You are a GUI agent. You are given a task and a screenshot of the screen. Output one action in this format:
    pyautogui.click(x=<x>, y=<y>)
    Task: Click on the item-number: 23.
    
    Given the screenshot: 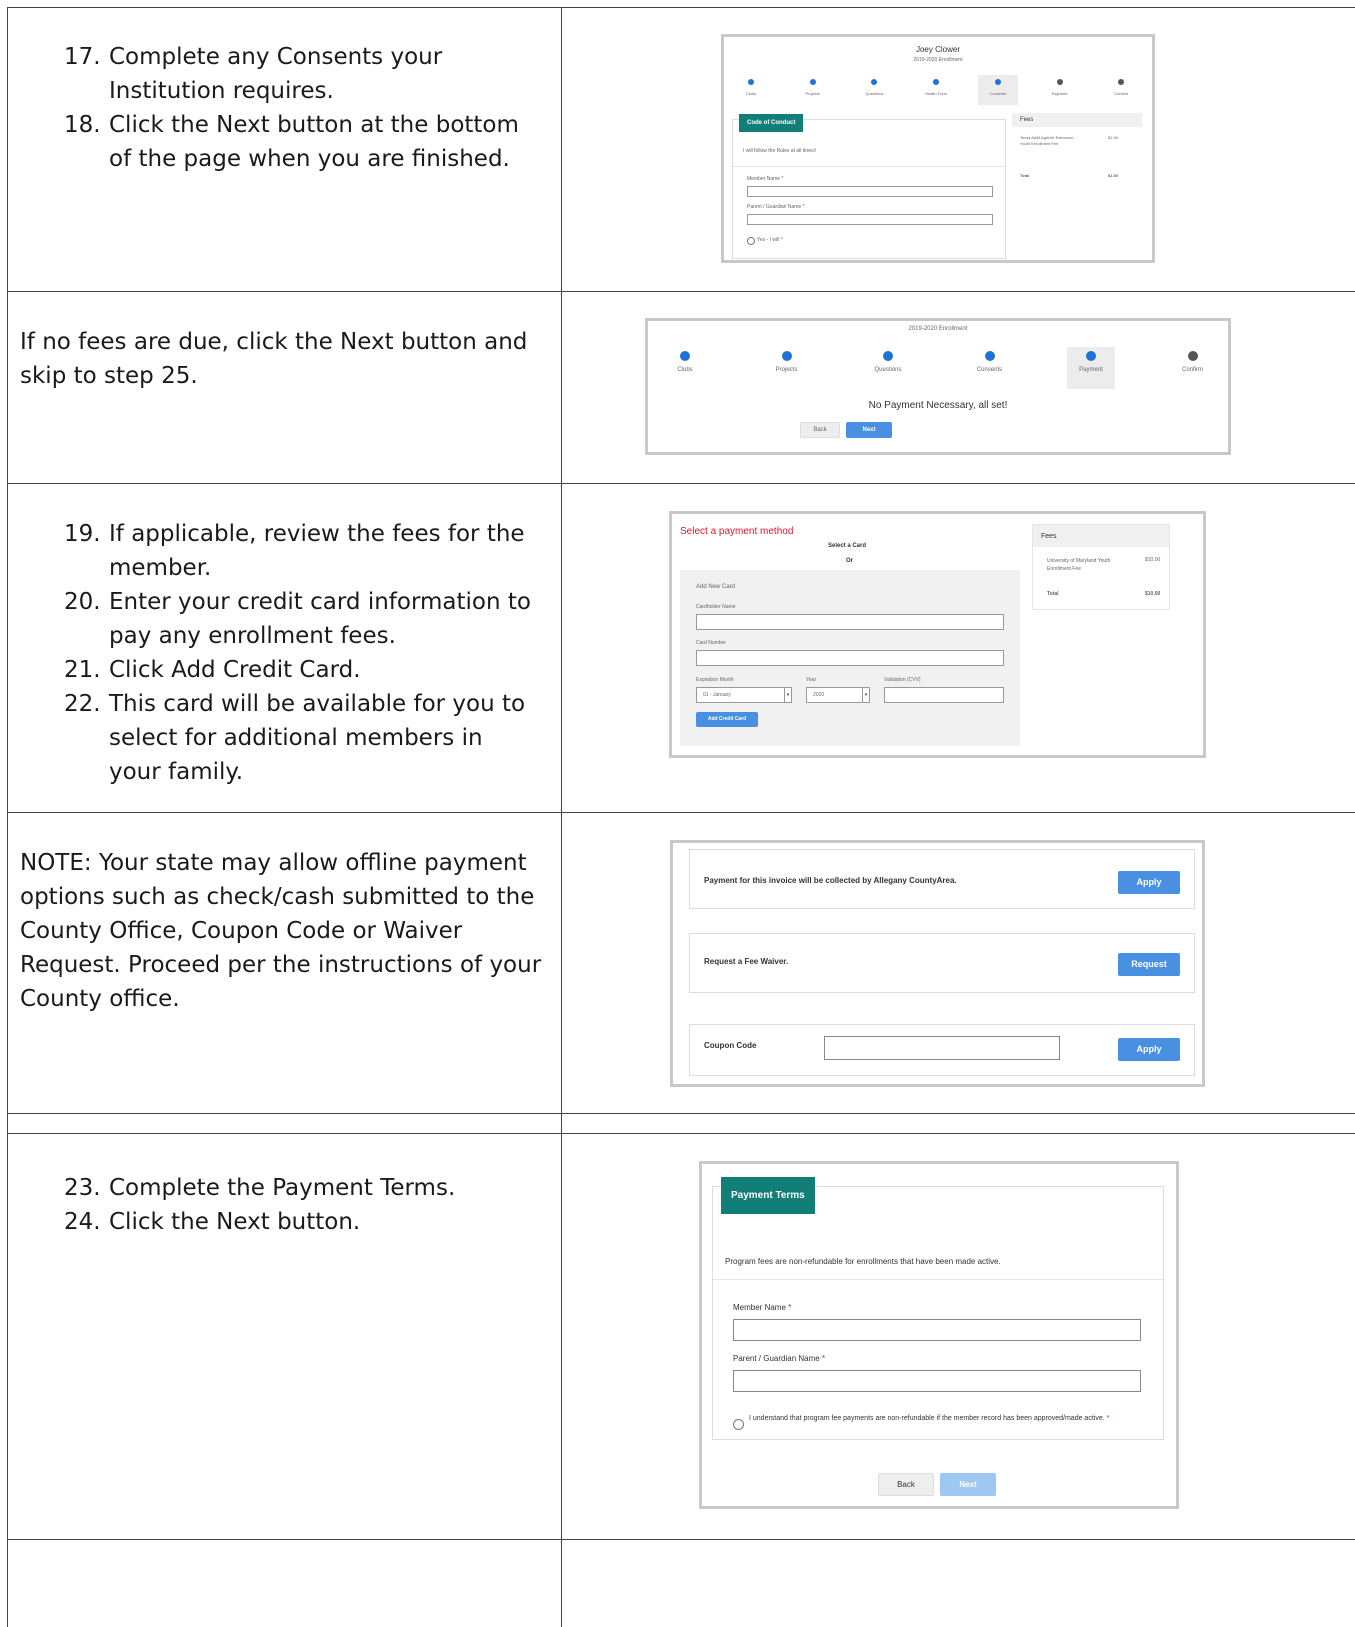 What is the action you would take?
    pyautogui.click(x=82, y=1188)
    